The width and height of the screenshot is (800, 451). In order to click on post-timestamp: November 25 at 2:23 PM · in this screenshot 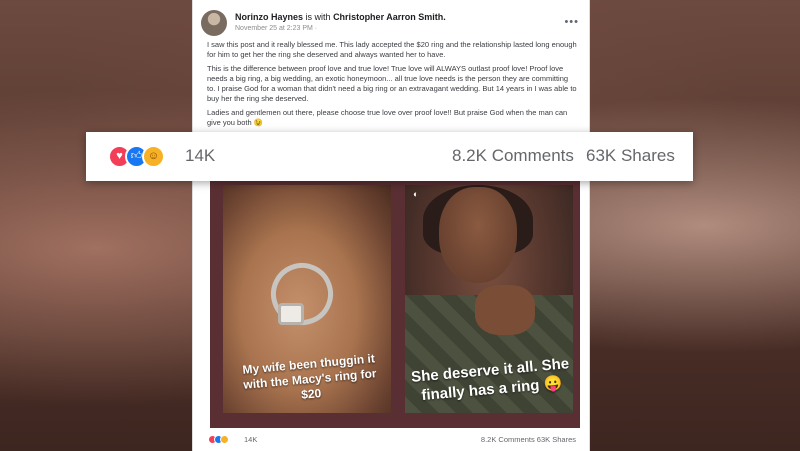, I will do `click(276, 28)`.